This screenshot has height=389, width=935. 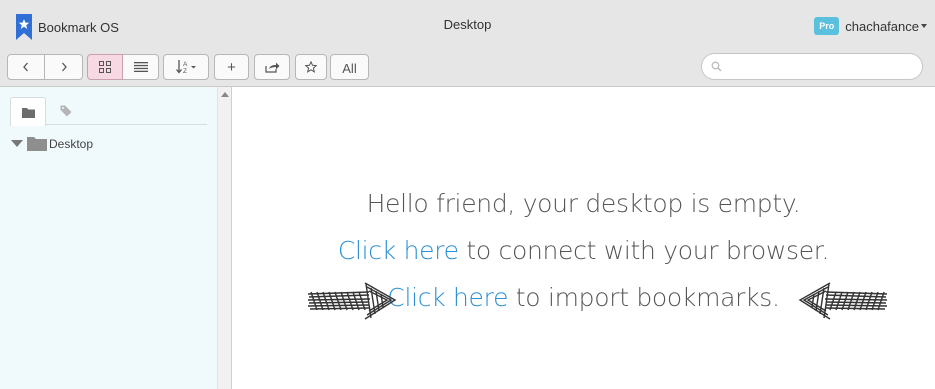 I want to click on pro-badge: Pro, so click(x=827, y=26).